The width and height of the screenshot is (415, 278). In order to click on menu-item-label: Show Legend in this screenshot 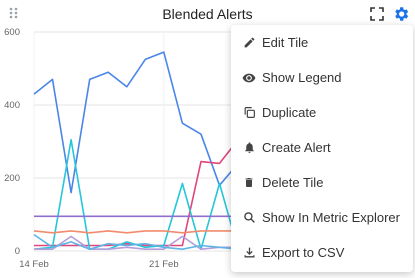, I will do `click(302, 77)`.